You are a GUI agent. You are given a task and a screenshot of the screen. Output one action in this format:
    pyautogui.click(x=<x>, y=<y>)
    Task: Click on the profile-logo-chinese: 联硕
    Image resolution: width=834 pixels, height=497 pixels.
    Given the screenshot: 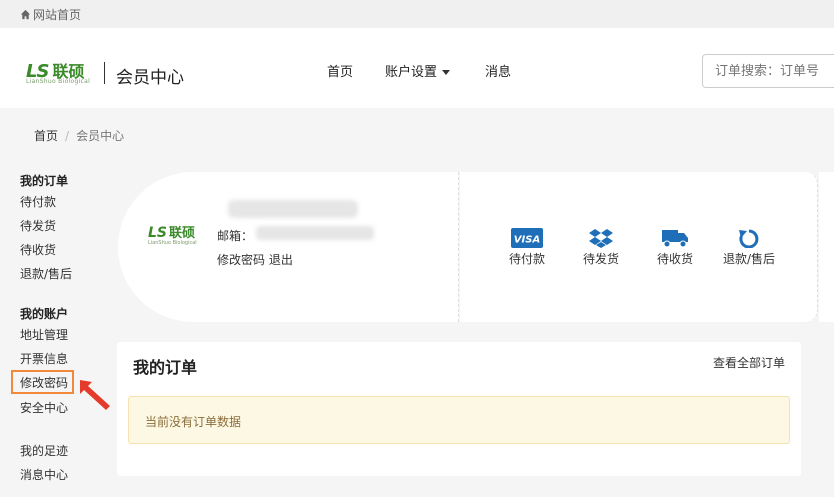 What is the action you would take?
    pyautogui.click(x=182, y=233)
    